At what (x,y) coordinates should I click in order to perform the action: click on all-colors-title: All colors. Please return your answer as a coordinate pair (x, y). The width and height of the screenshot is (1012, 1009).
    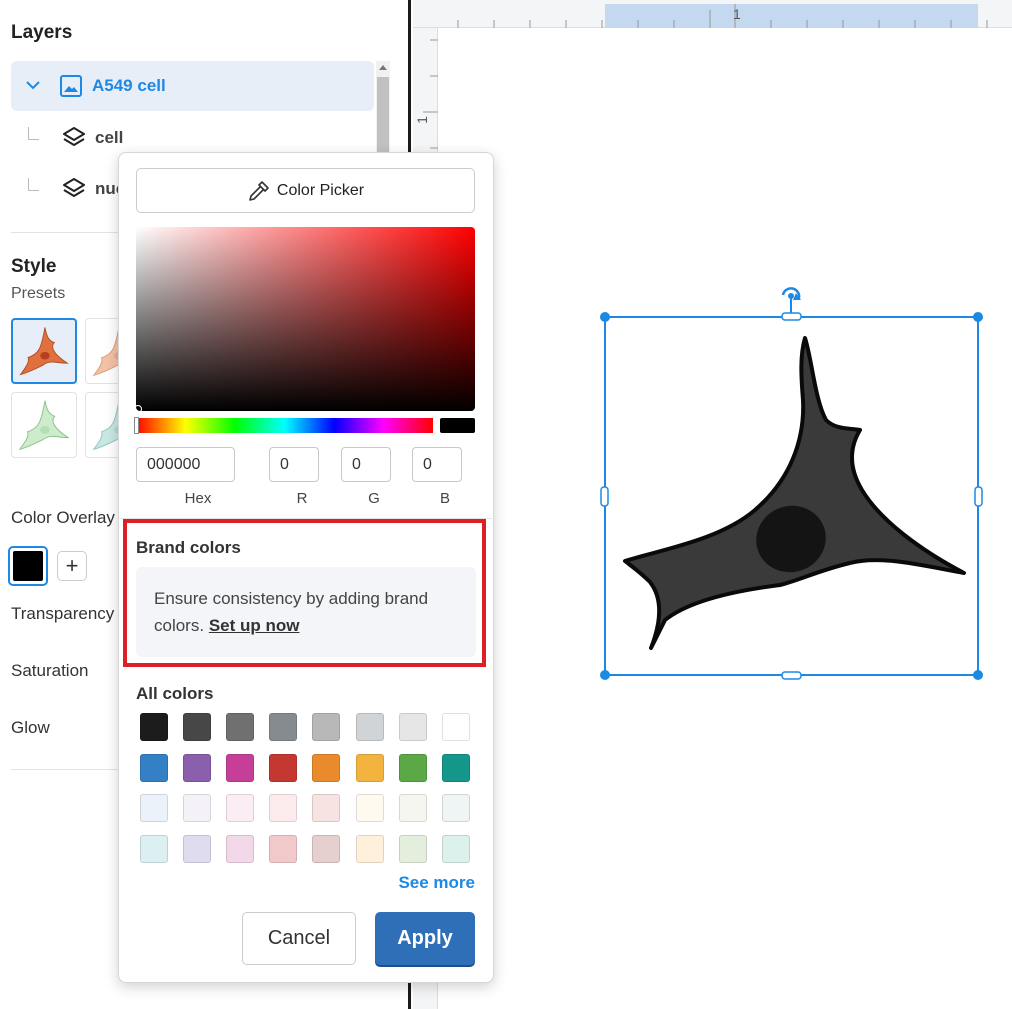
    Looking at the image, I should click on (175, 693).